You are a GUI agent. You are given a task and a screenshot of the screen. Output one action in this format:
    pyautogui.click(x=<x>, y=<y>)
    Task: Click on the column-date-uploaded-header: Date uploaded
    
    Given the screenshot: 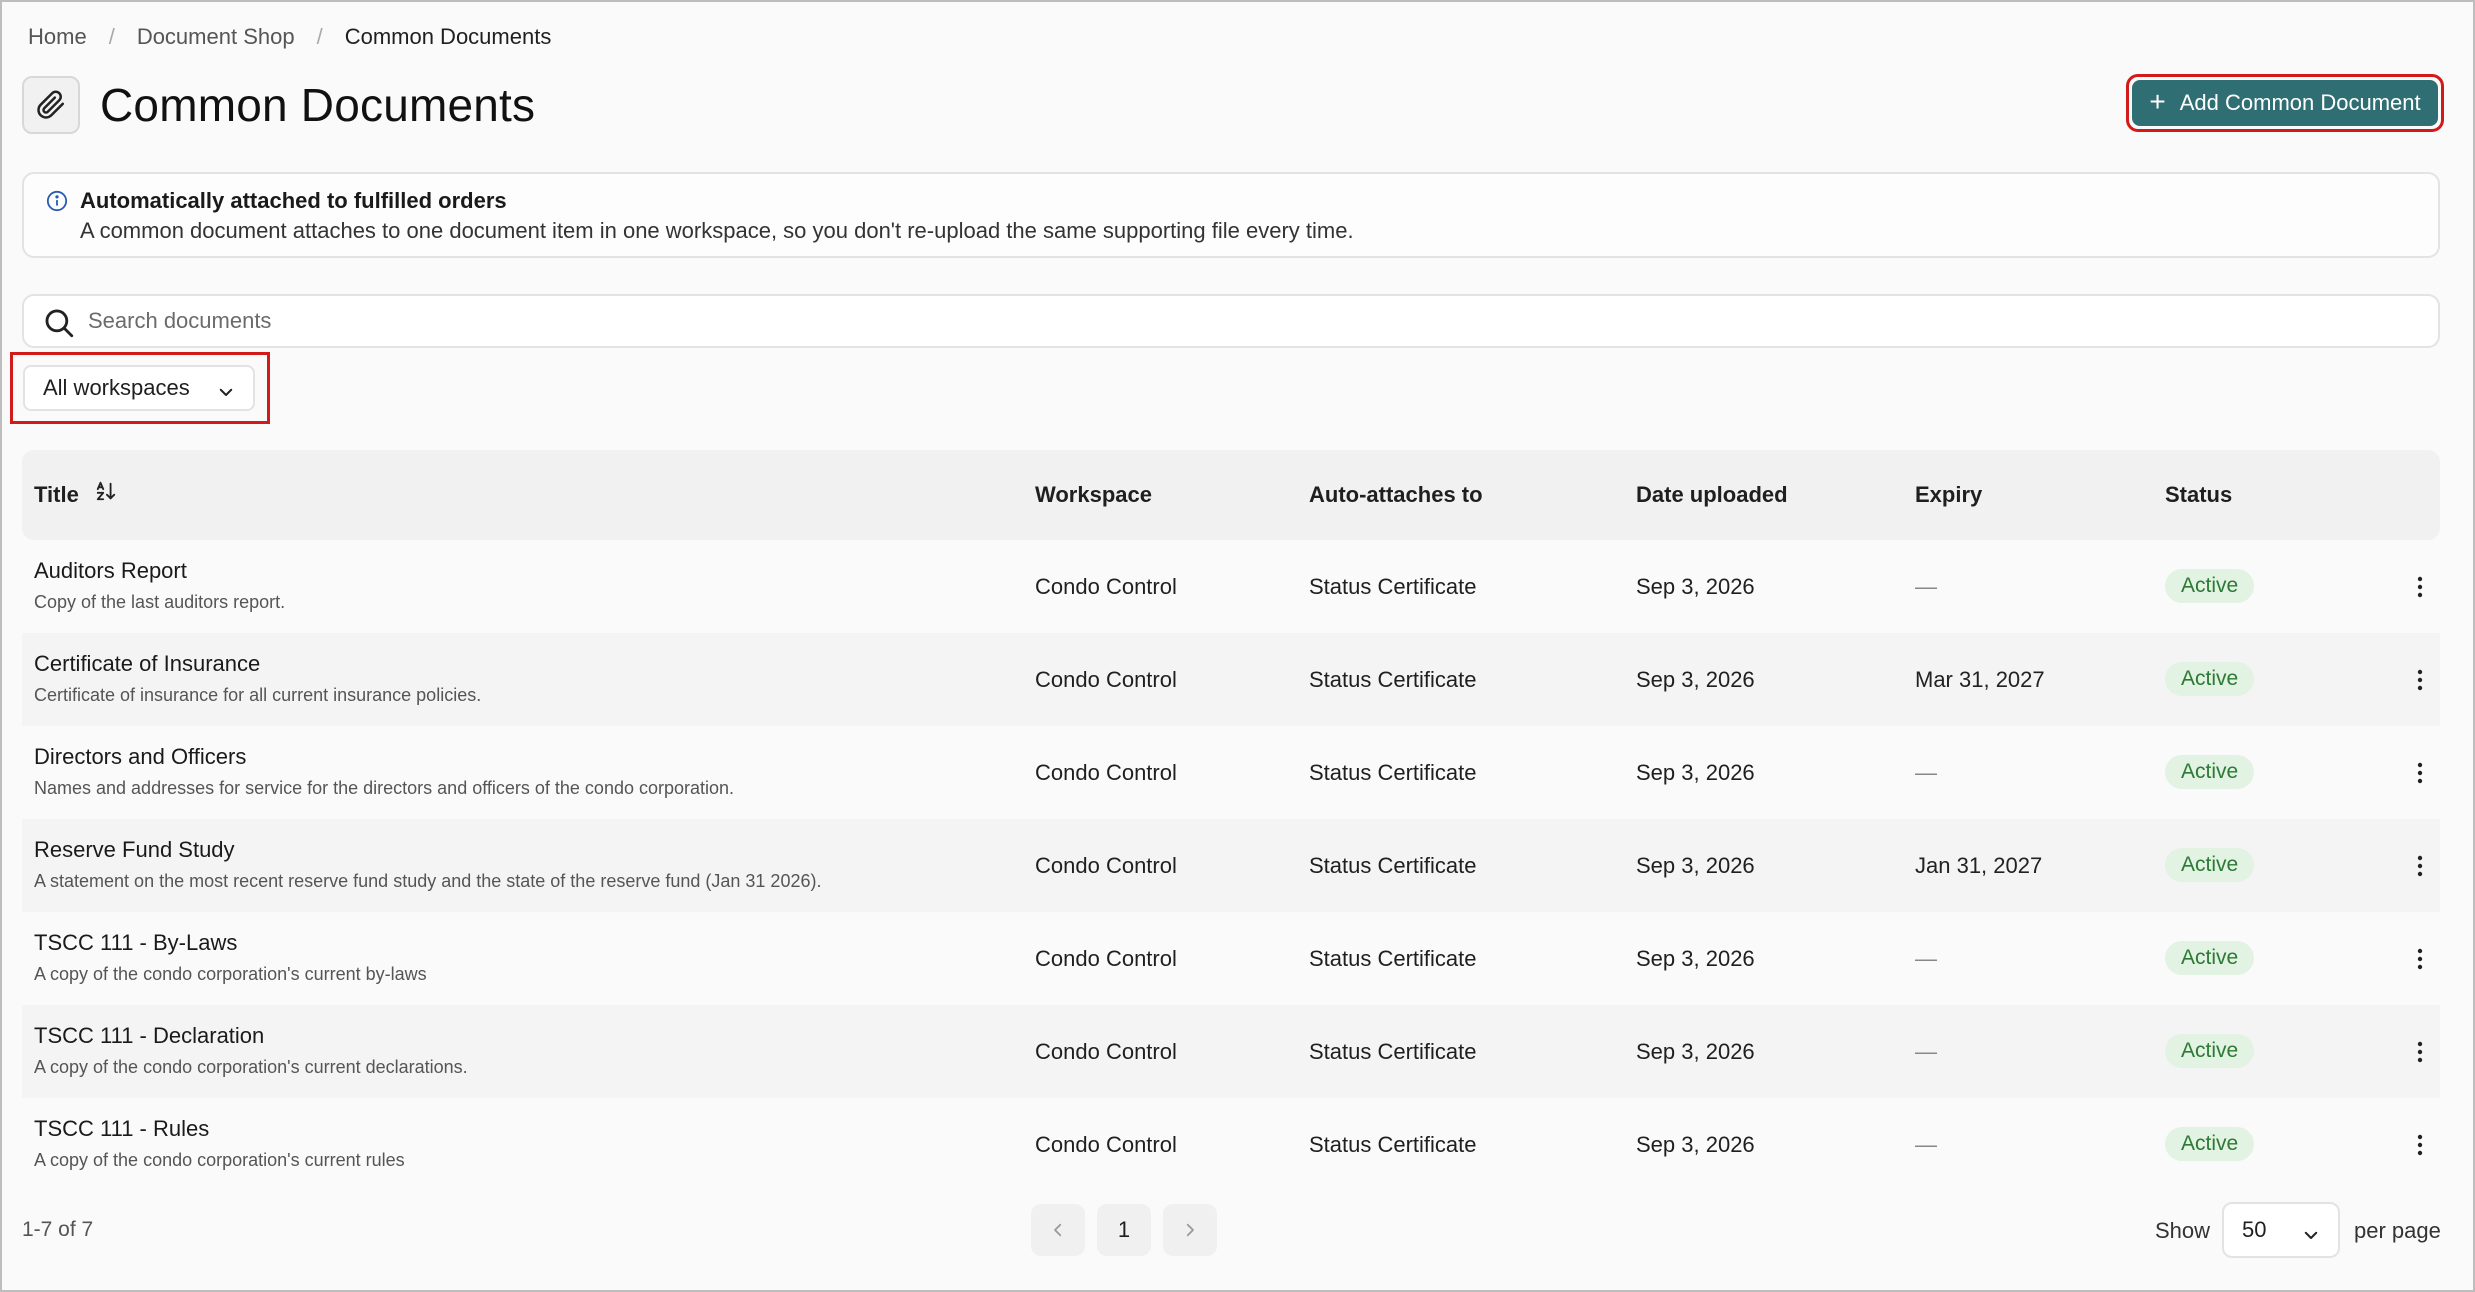 What is the action you would take?
    pyautogui.click(x=1712, y=494)
    